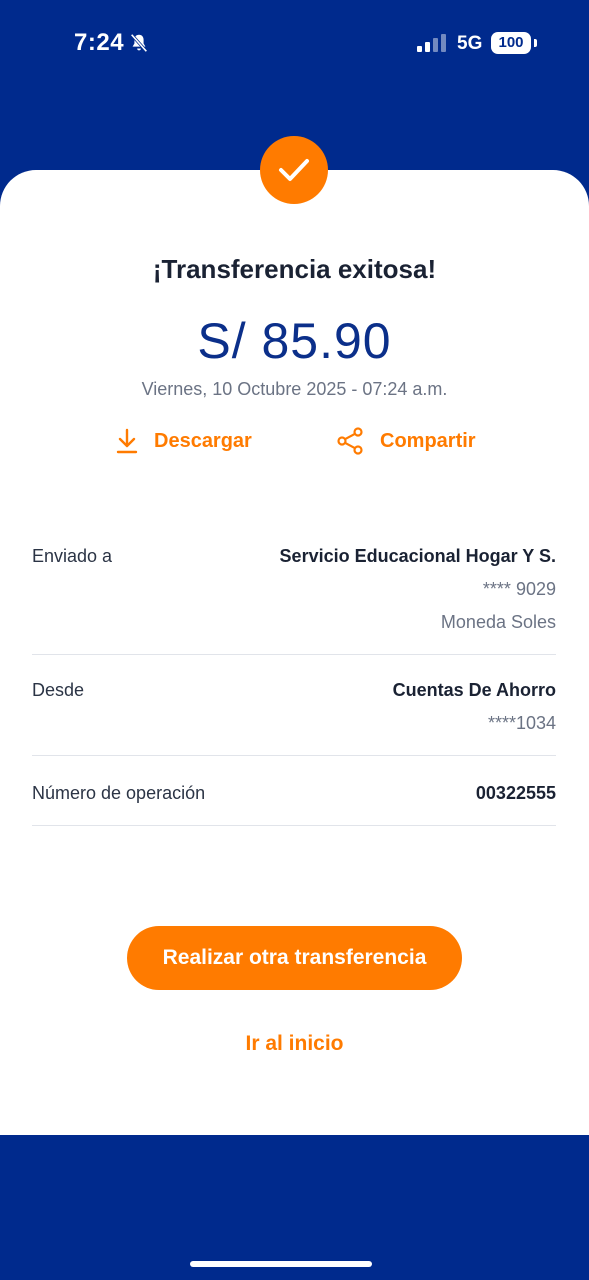  What do you see at coordinates (294, 958) in the screenshot?
I see `new-transfer-button: Realizar otra transferencia` at bounding box center [294, 958].